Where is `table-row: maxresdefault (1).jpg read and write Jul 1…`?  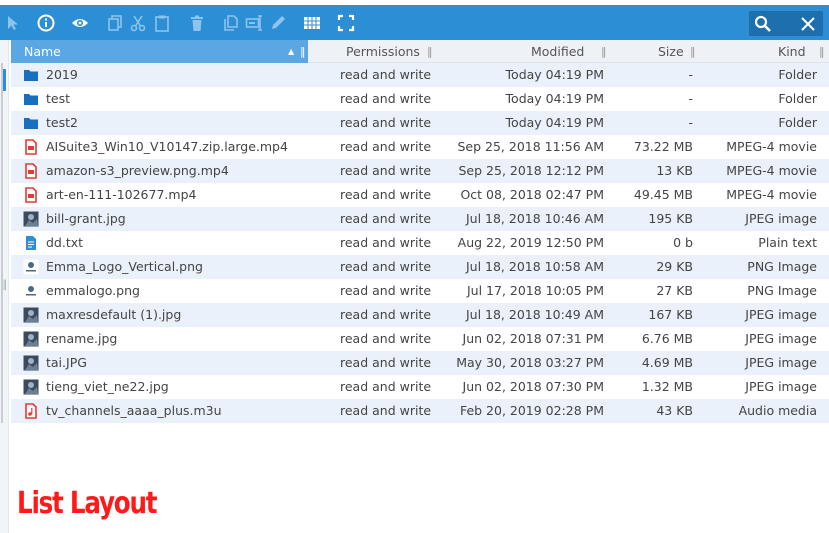 table-row: maxresdefault (1).jpg read and write Jul 1… is located at coordinates (415, 315).